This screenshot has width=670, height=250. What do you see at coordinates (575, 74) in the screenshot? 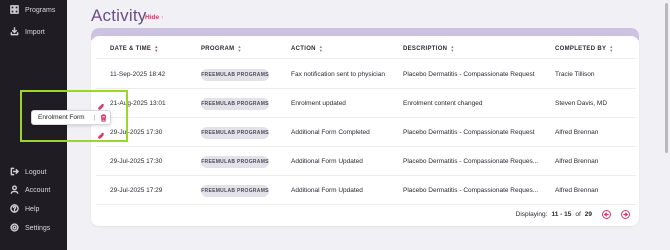
I see `cell-completed-by: Tracie Tillison` at bounding box center [575, 74].